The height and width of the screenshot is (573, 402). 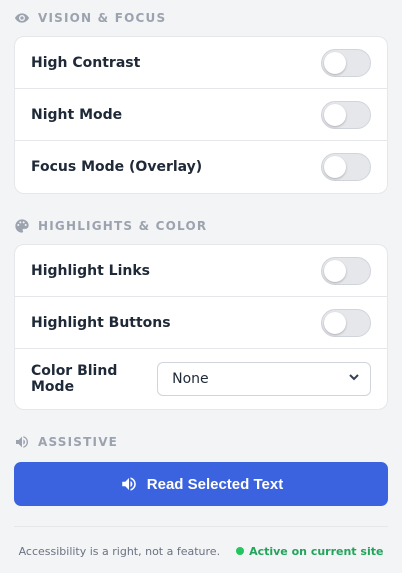 What do you see at coordinates (201, 63) in the screenshot?
I see `setting-row-high-contrast: High Contrast` at bounding box center [201, 63].